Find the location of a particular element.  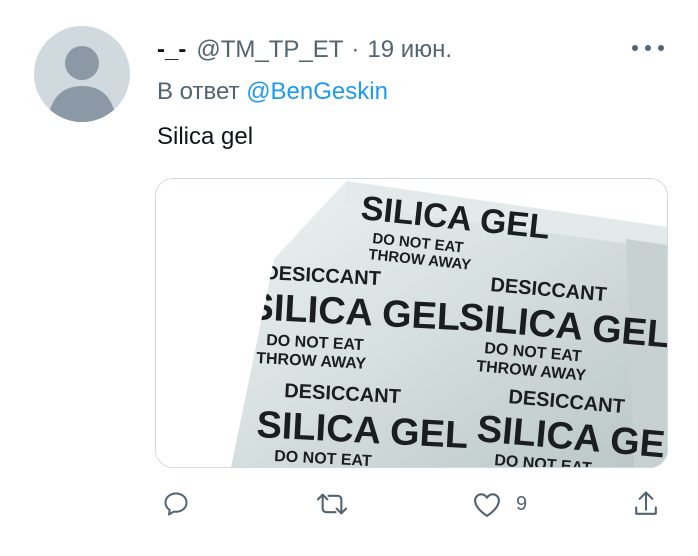

retweet-button is located at coordinates (332, 504).